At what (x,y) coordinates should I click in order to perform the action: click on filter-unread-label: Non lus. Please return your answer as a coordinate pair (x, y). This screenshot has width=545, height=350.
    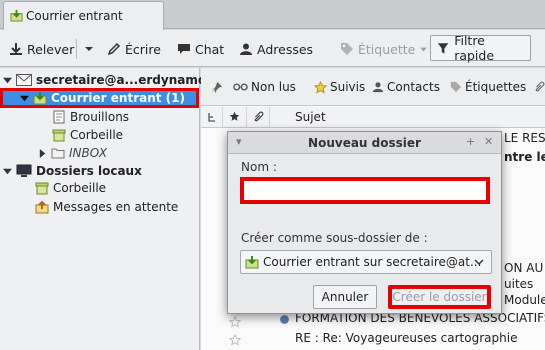
    Looking at the image, I should click on (273, 87).